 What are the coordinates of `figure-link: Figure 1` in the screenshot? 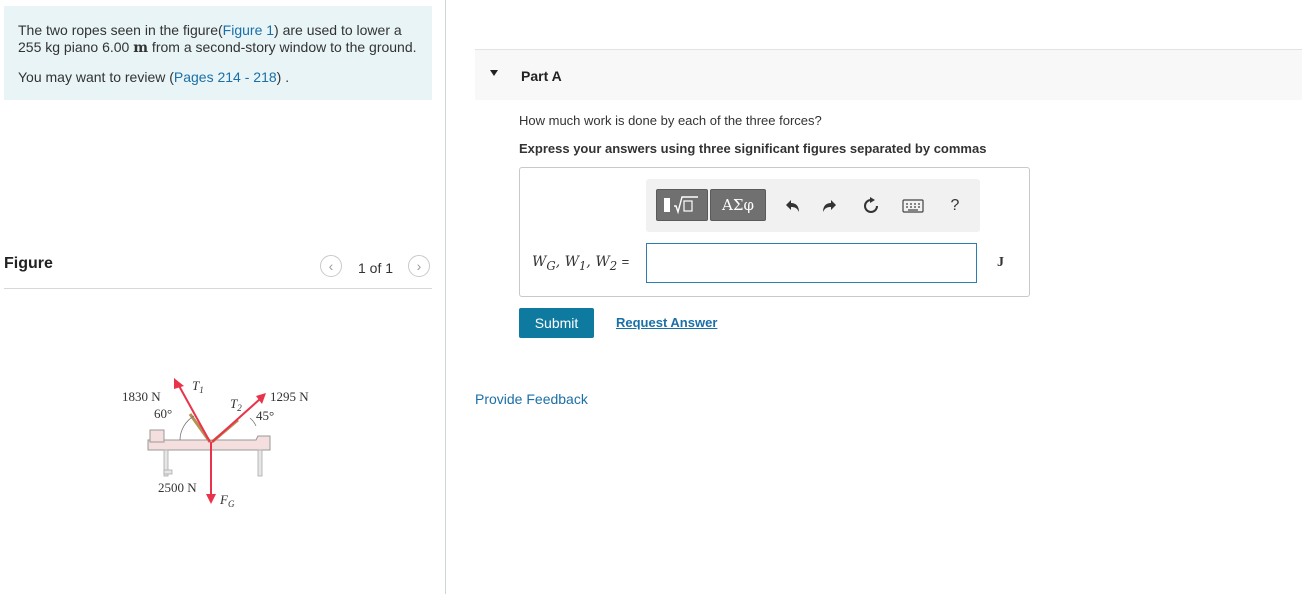 It's located at (248, 30).